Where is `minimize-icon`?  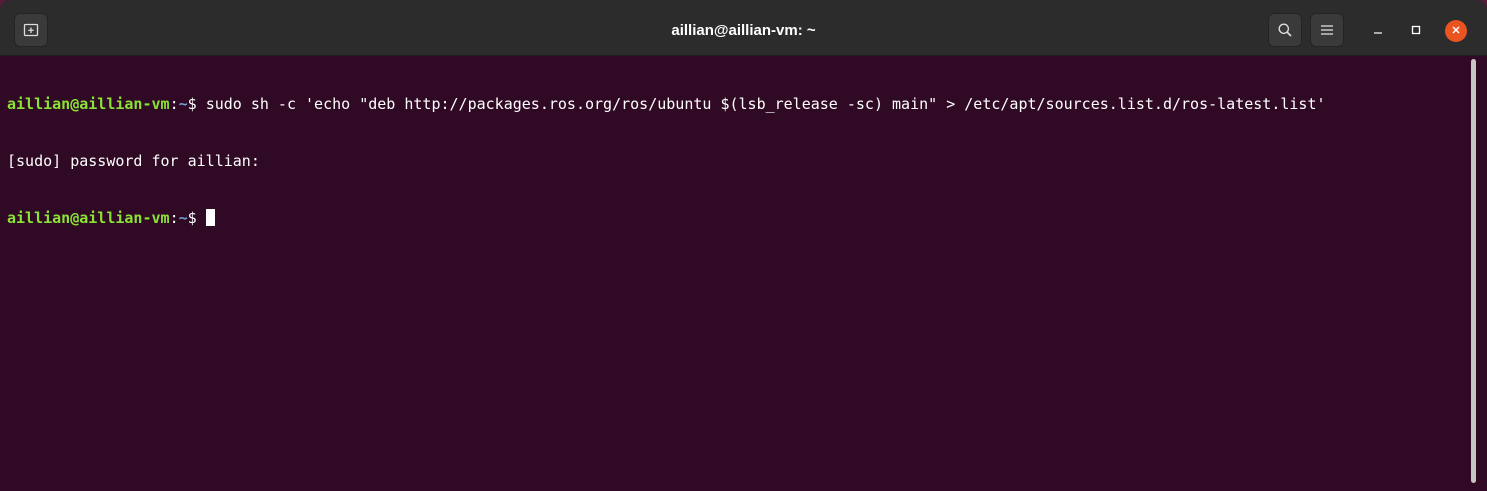 minimize-icon is located at coordinates (1378, 31).